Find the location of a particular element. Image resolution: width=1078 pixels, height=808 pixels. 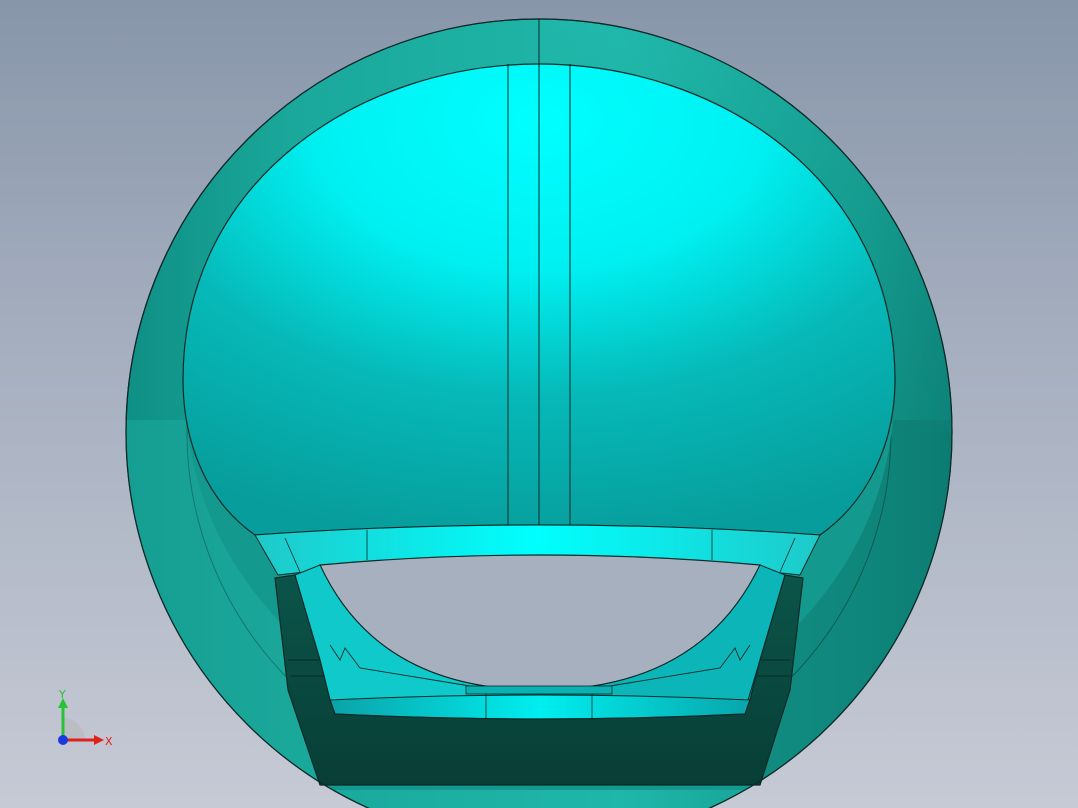

x-axis-label: X is located at coordinates (109, 741).